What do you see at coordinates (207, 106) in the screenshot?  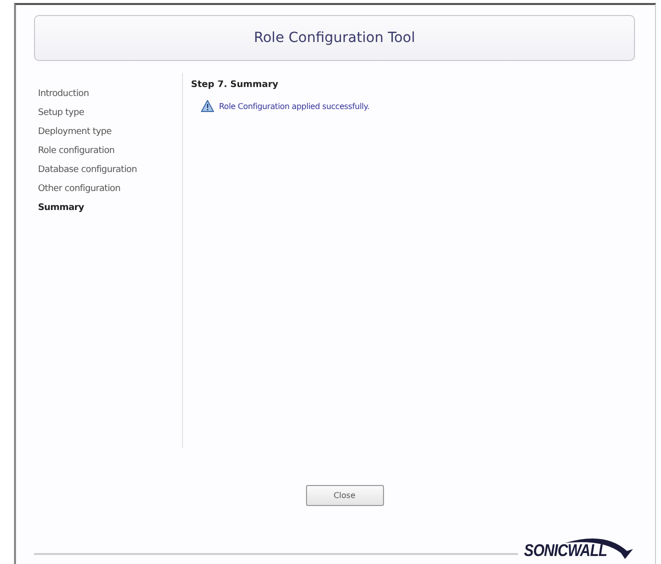 I see `warning-icon` at bounding box center [207, 106].